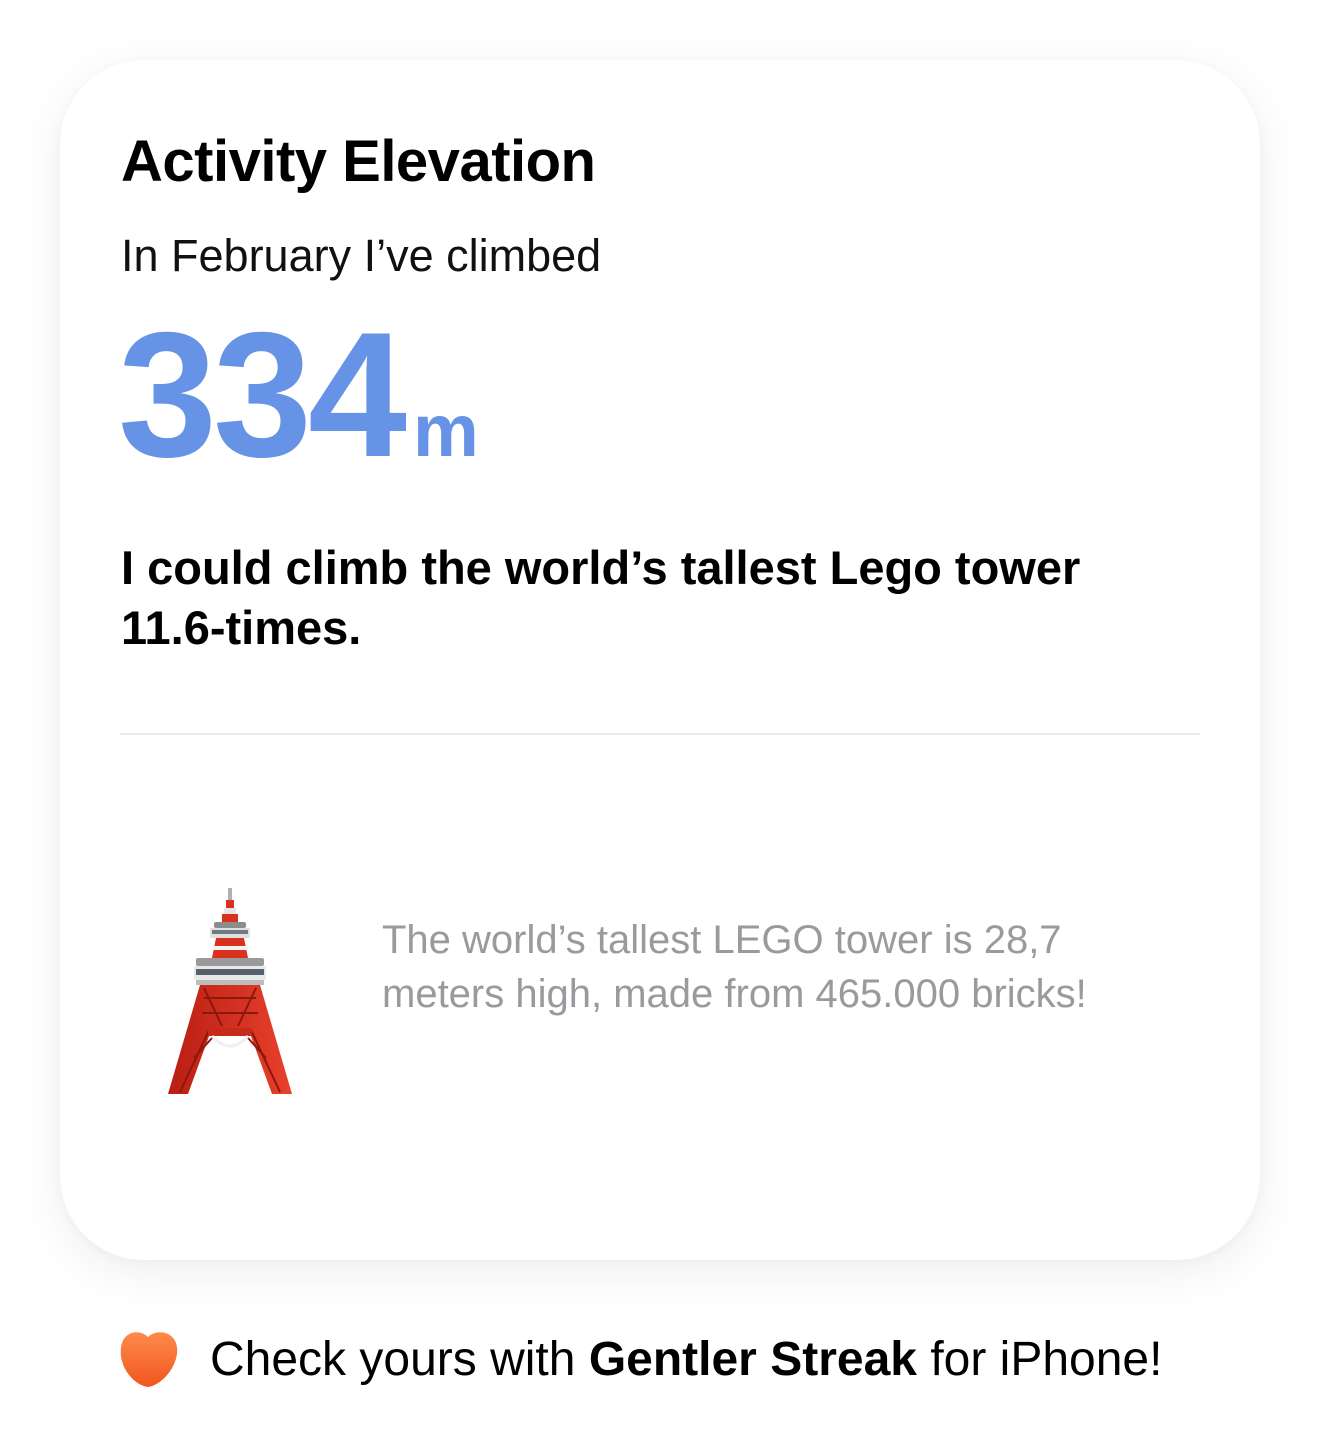 The width and height of the screenshot is (1320, 1452). Describe the element at coordinates (660, 734) in the screenshot. I see `divider` at that location.